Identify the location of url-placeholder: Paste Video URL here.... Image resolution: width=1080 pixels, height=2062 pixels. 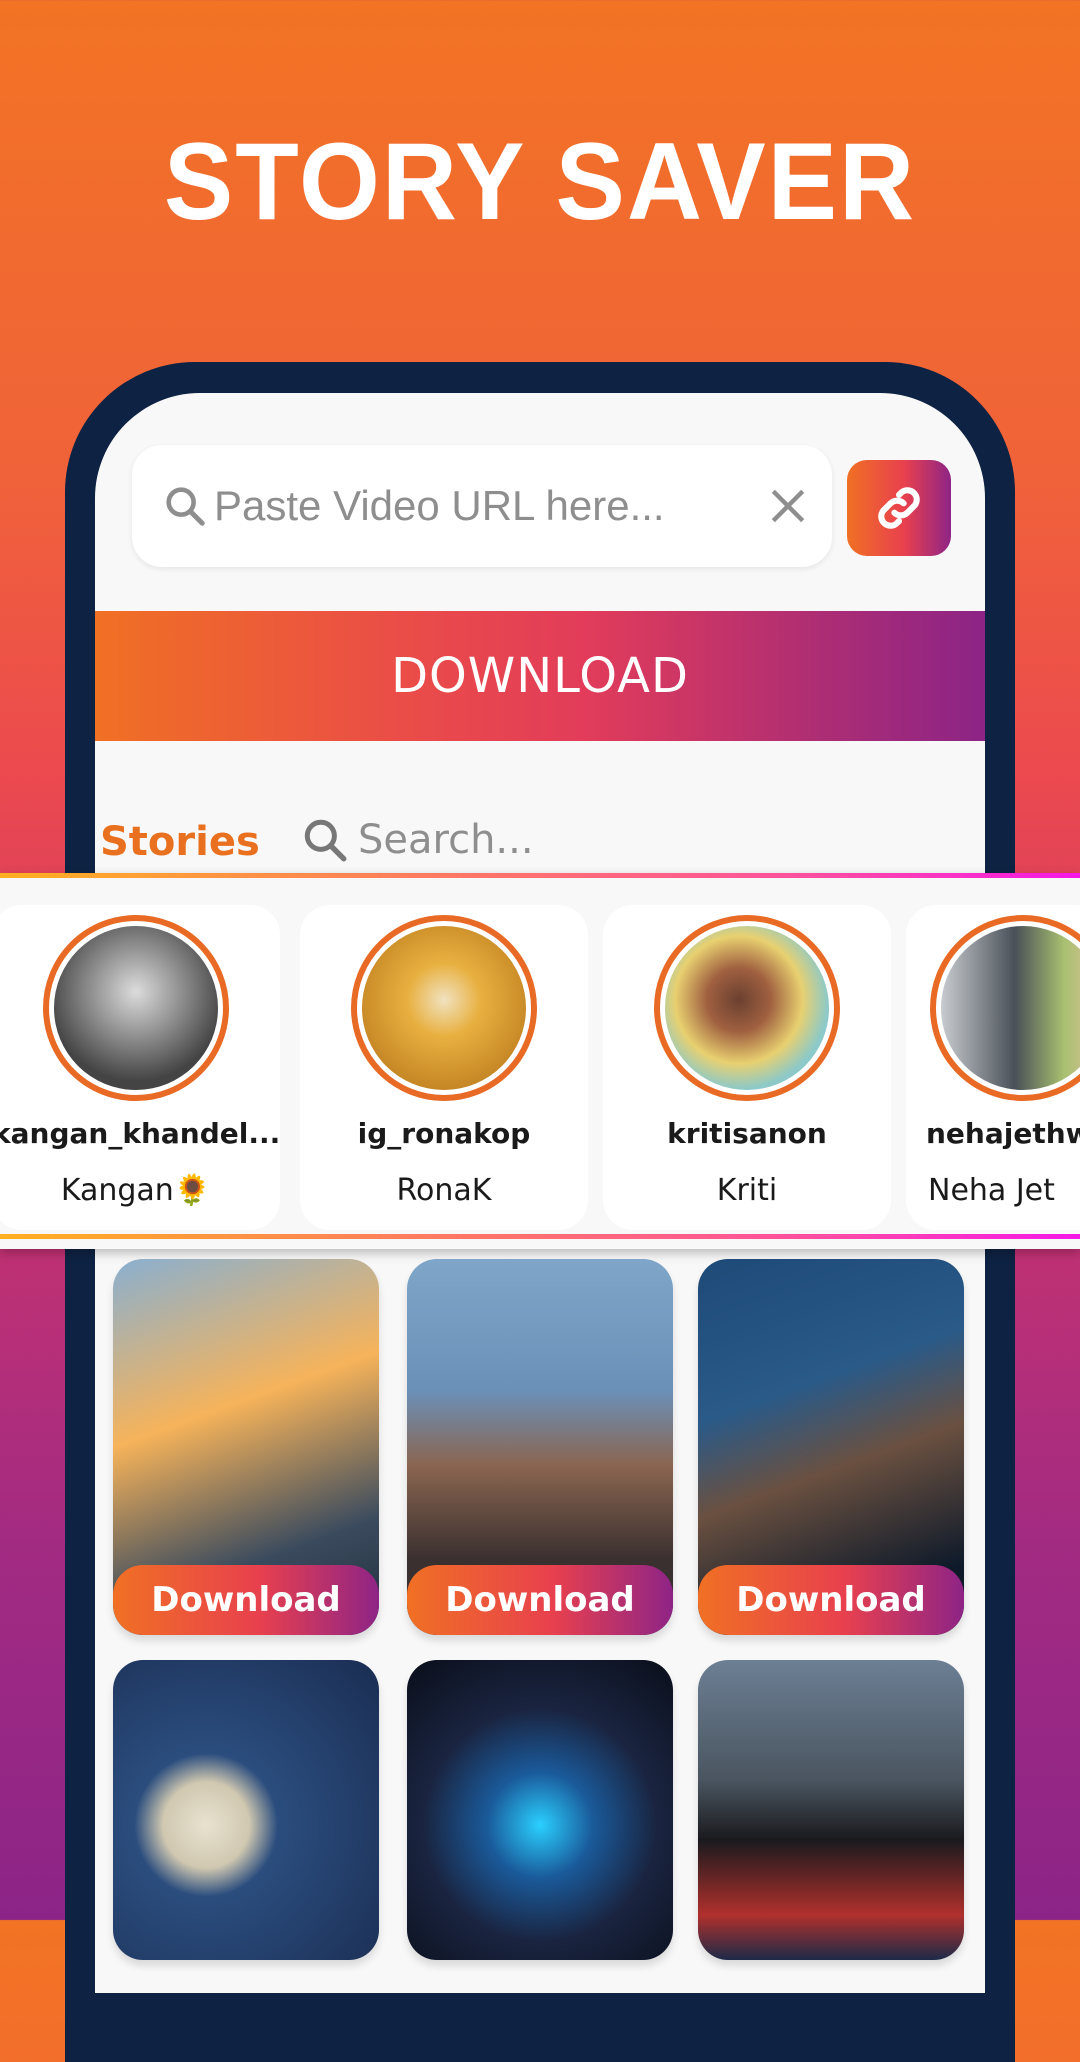
(490, 506).